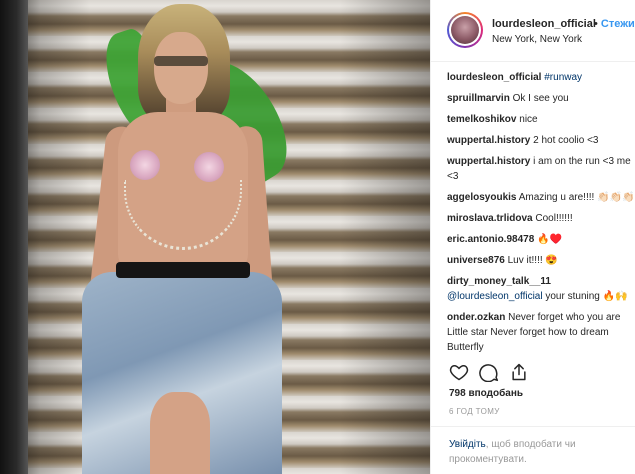 This screenshot has height=474, width=635. I want to click on comment-row: miroslava.trlidova Cool!!!!!!, so click(541, 218).